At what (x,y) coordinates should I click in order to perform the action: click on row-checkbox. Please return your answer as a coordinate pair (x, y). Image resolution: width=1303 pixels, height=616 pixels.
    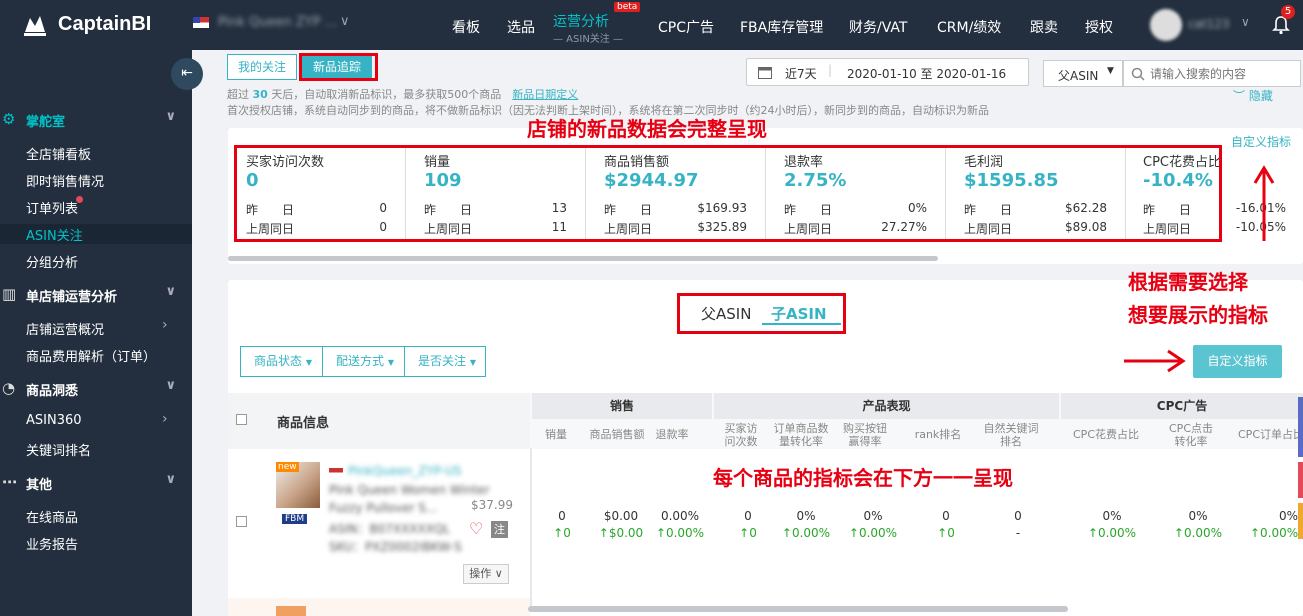
    Looking at the image, I should click on (241, 521).